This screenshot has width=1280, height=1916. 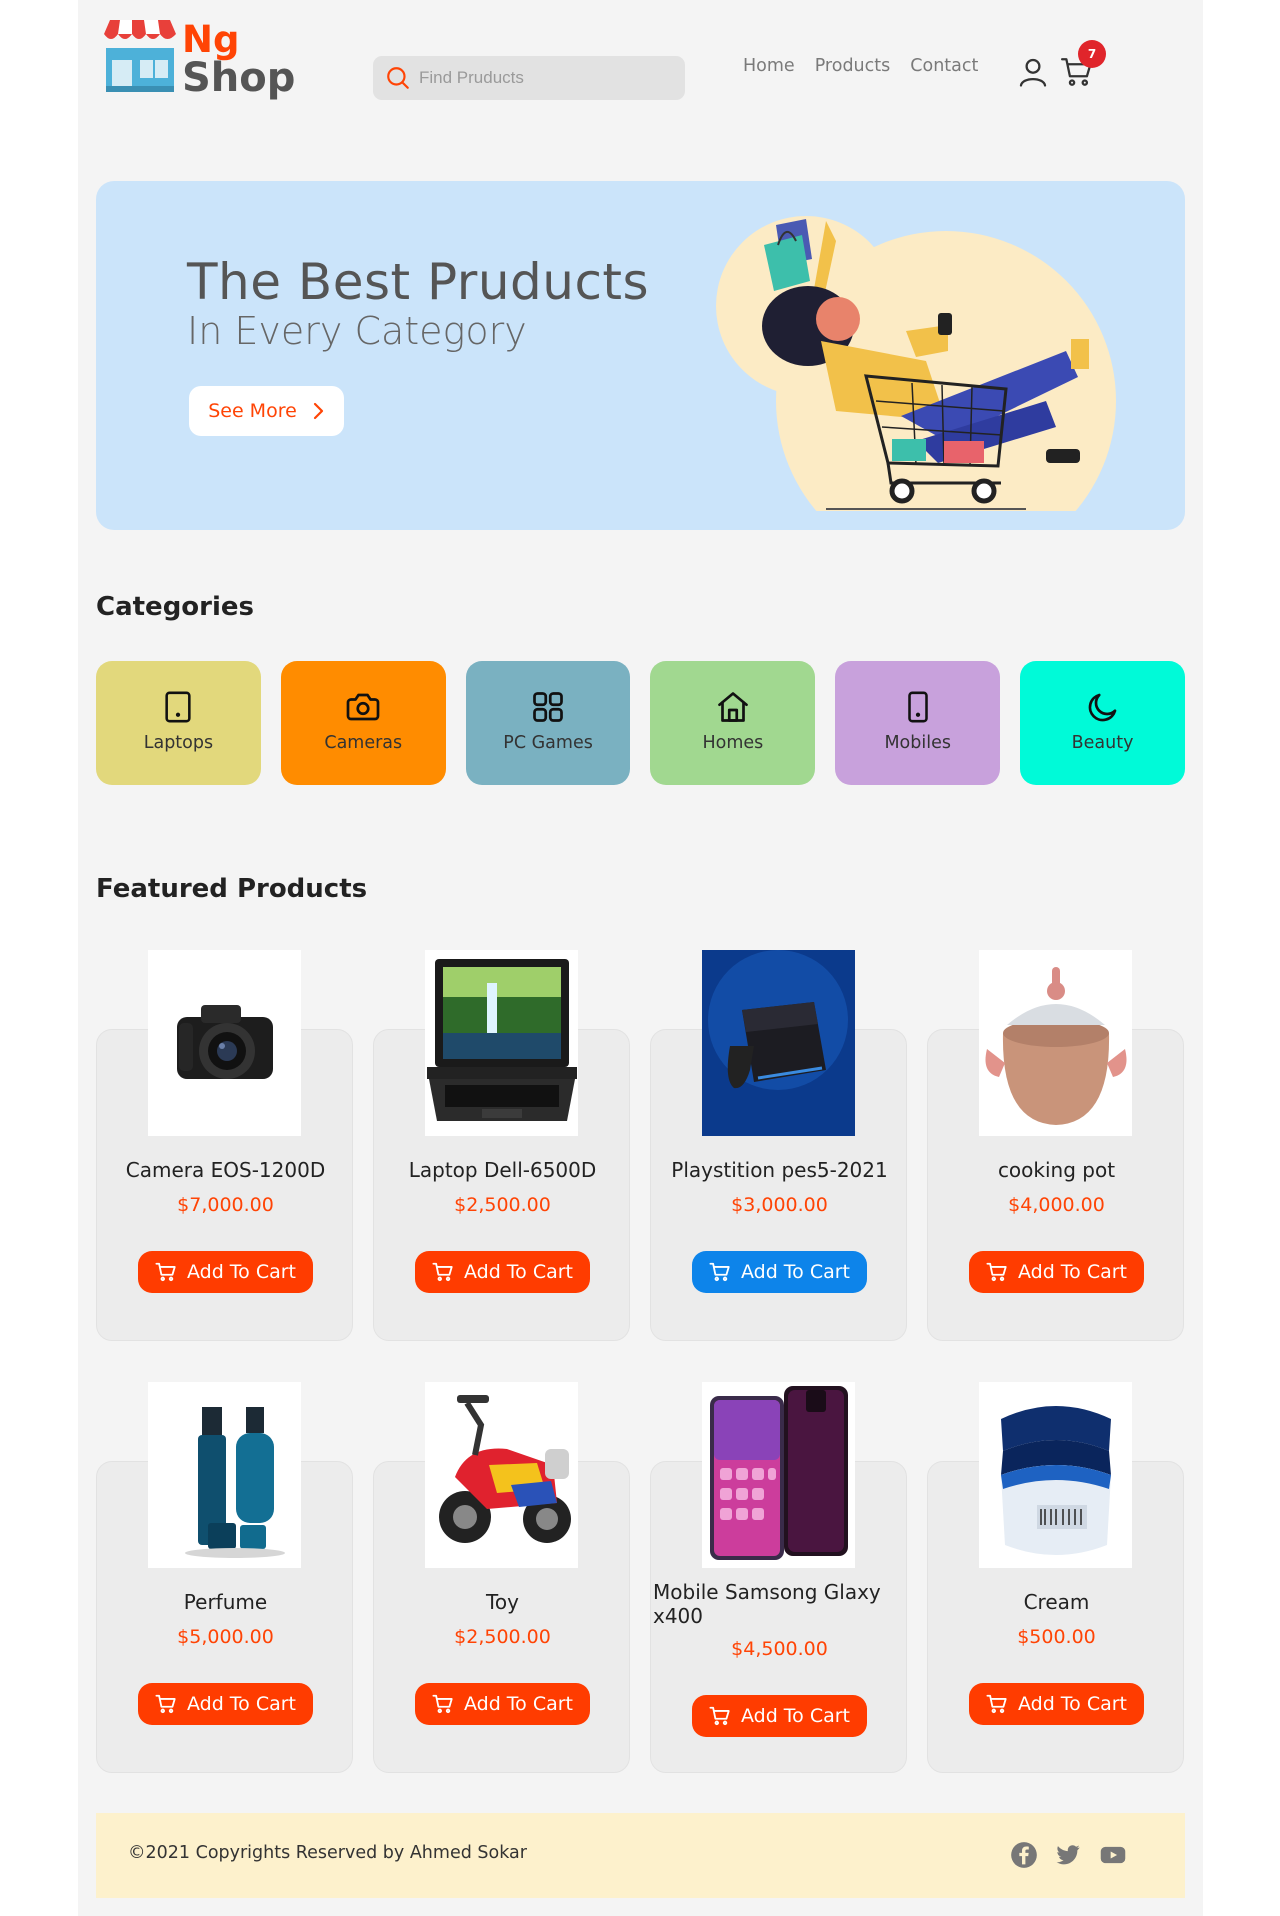 I want to click on product-name: Playstition pes5-2021, so click(x=779, y=1170).